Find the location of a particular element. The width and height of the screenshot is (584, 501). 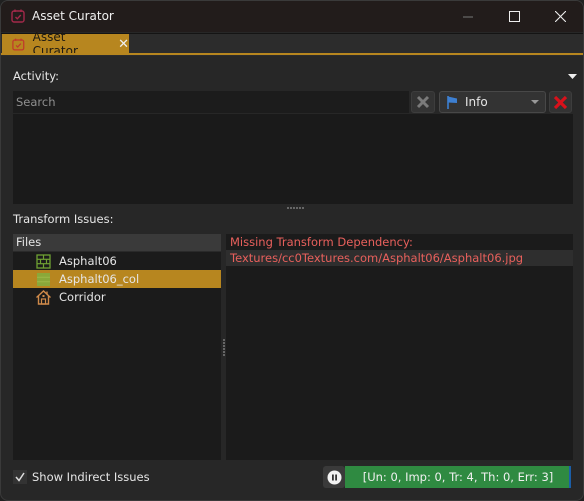

transform-issues-label: Transform Issues: is located at coordinates (63, 219).